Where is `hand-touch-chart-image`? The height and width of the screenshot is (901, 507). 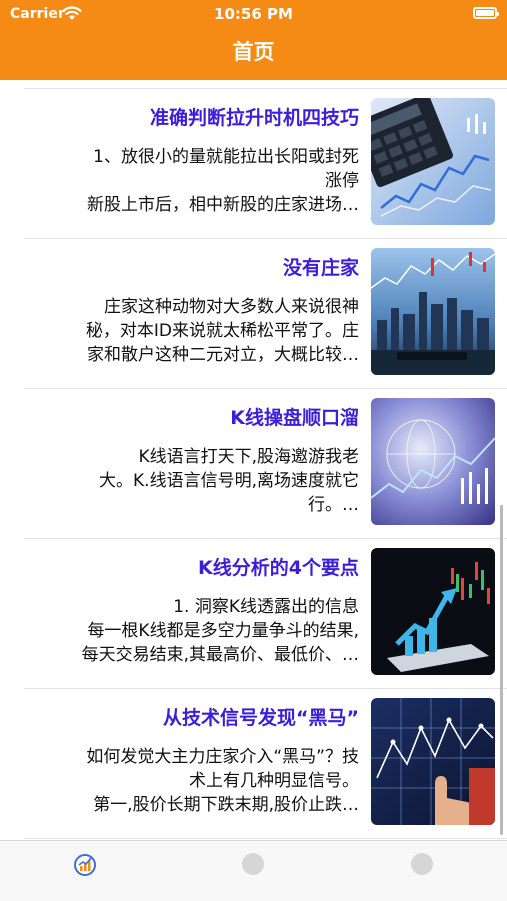 hand-touch-chart-image is located at coordinates (433, 761).